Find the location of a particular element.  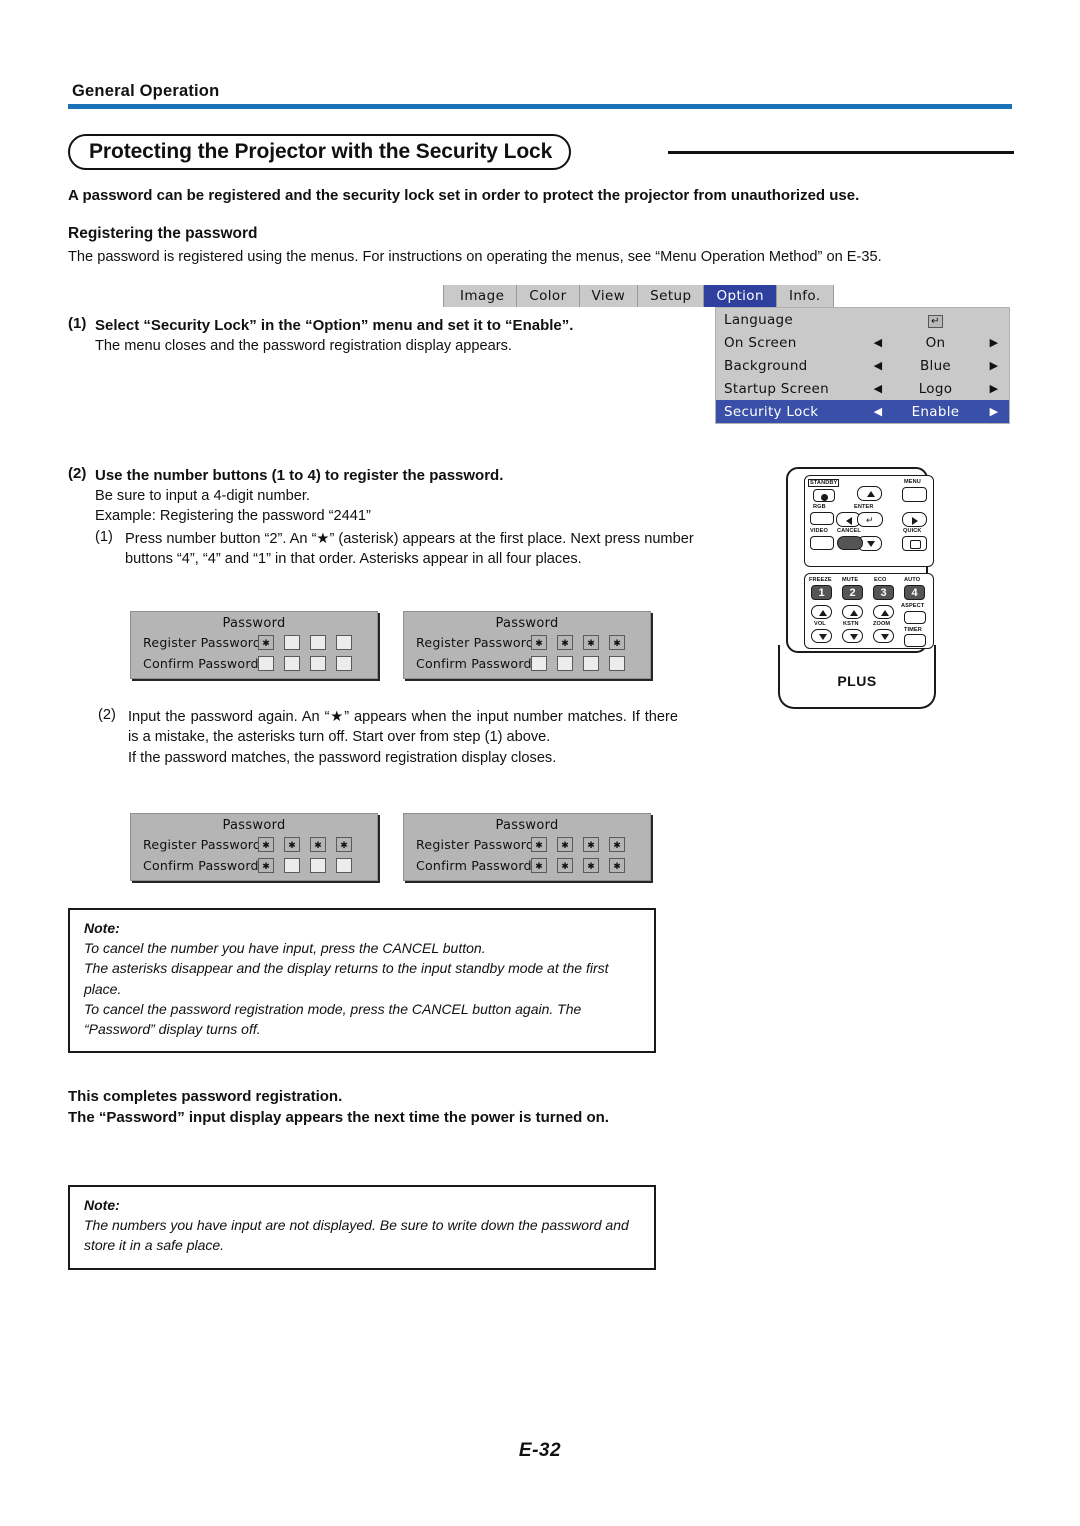

zoom-up-button is located at coordinates (883, 612).